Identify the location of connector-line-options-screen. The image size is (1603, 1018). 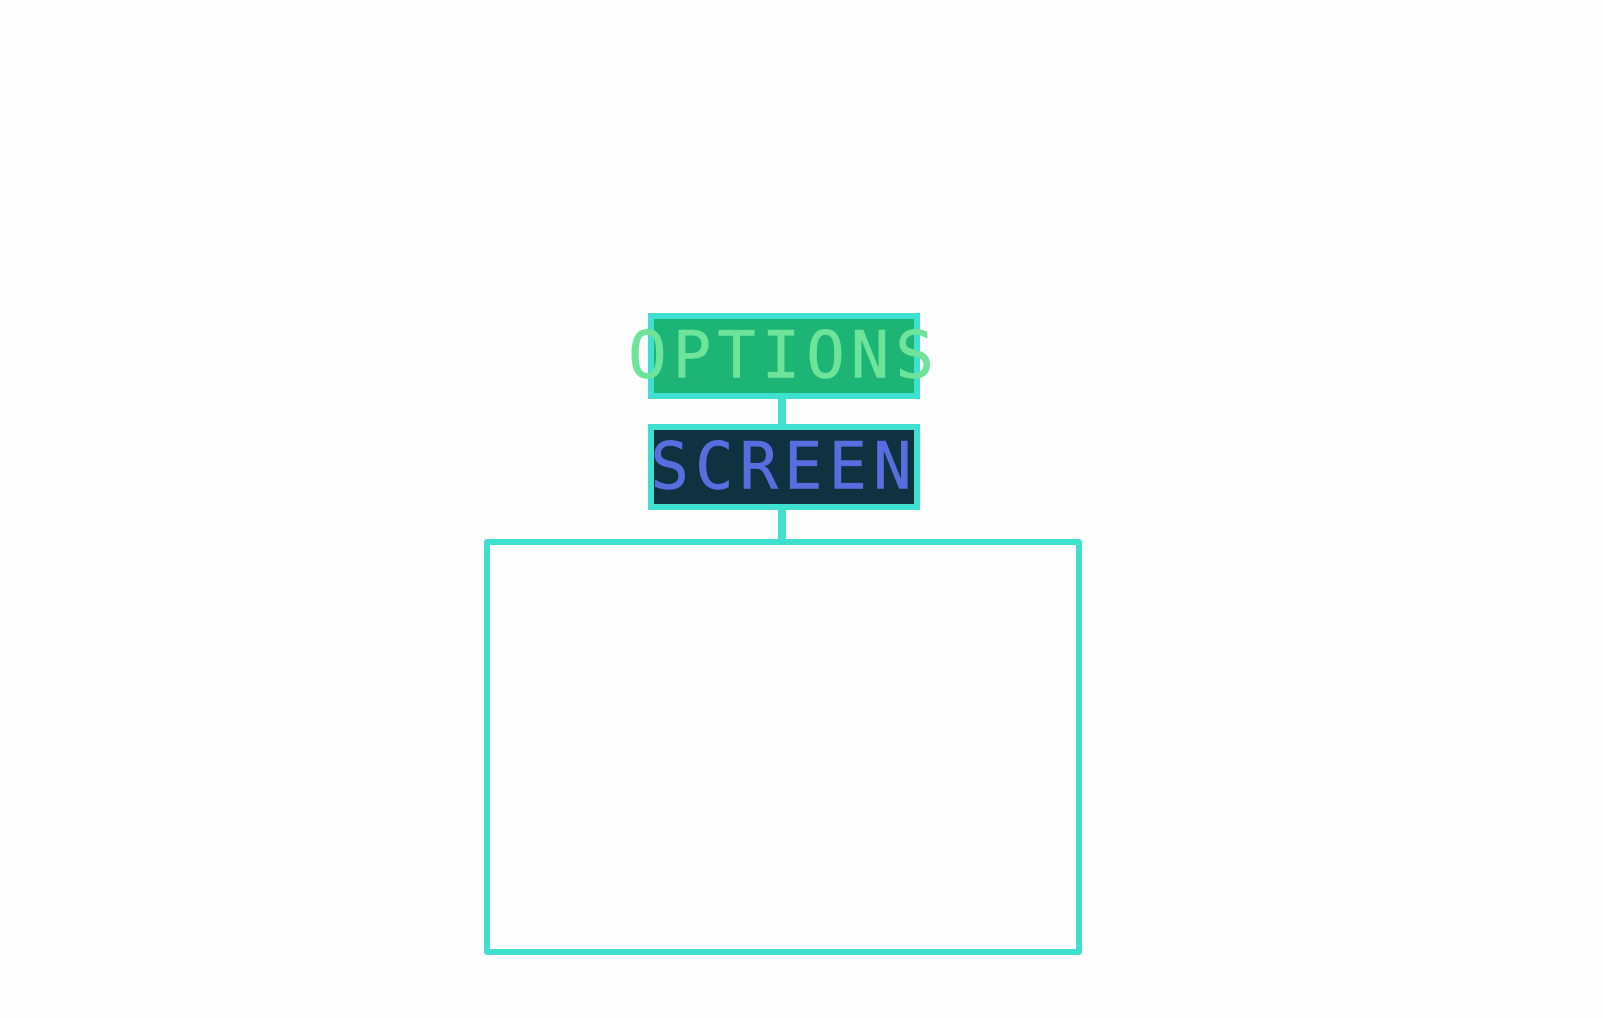
(782, 411).